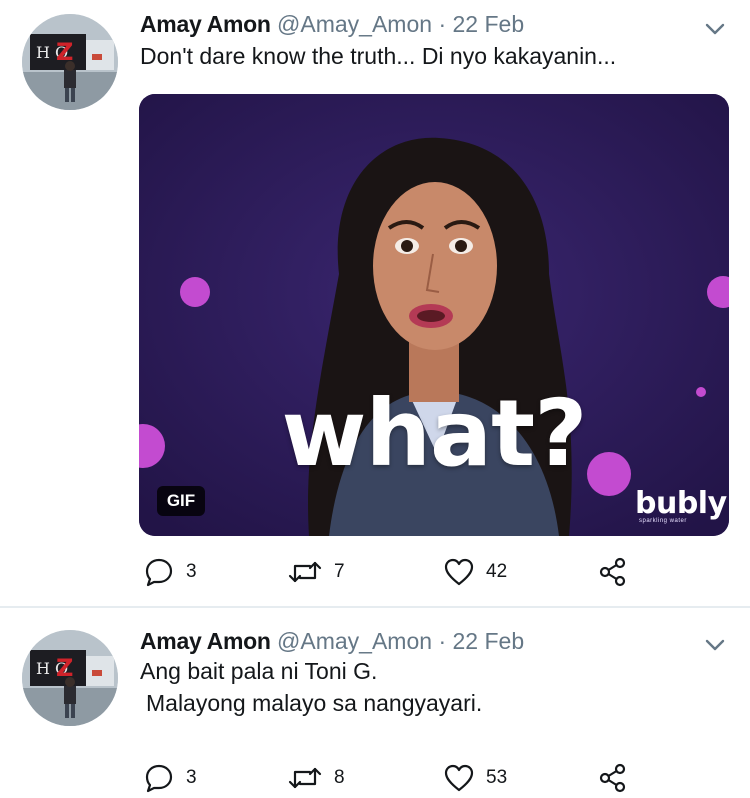 The width and height of the screenshot is (750, 798). I want to click on tweet-text-line: Malayong malayo sa nangyayari., so click(314, 703).